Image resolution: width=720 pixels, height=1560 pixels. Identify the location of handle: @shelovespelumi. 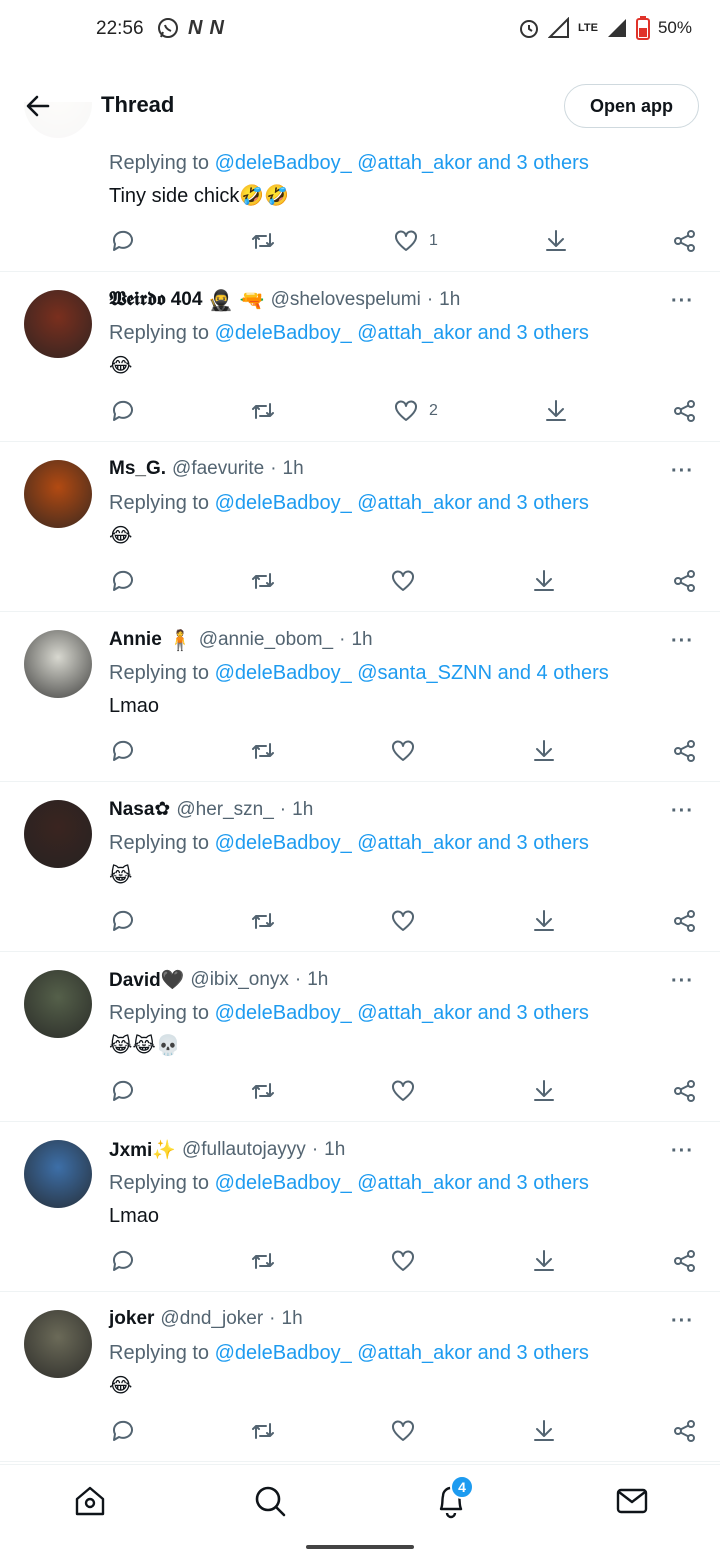
(346, 300).